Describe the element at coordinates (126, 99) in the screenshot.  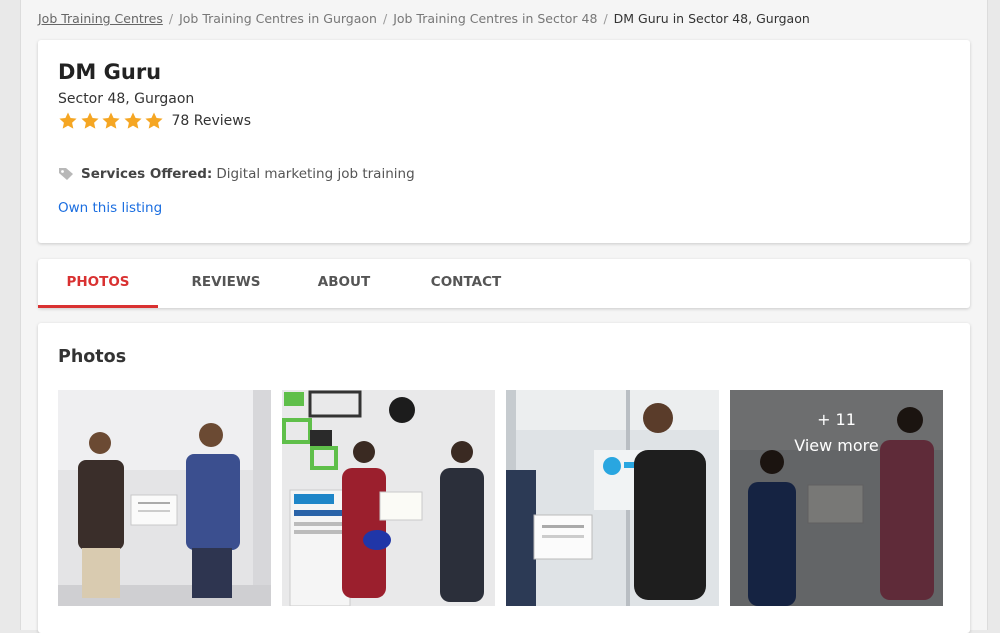
I see `business-location: Sector 48, Gurgaon` at that location.